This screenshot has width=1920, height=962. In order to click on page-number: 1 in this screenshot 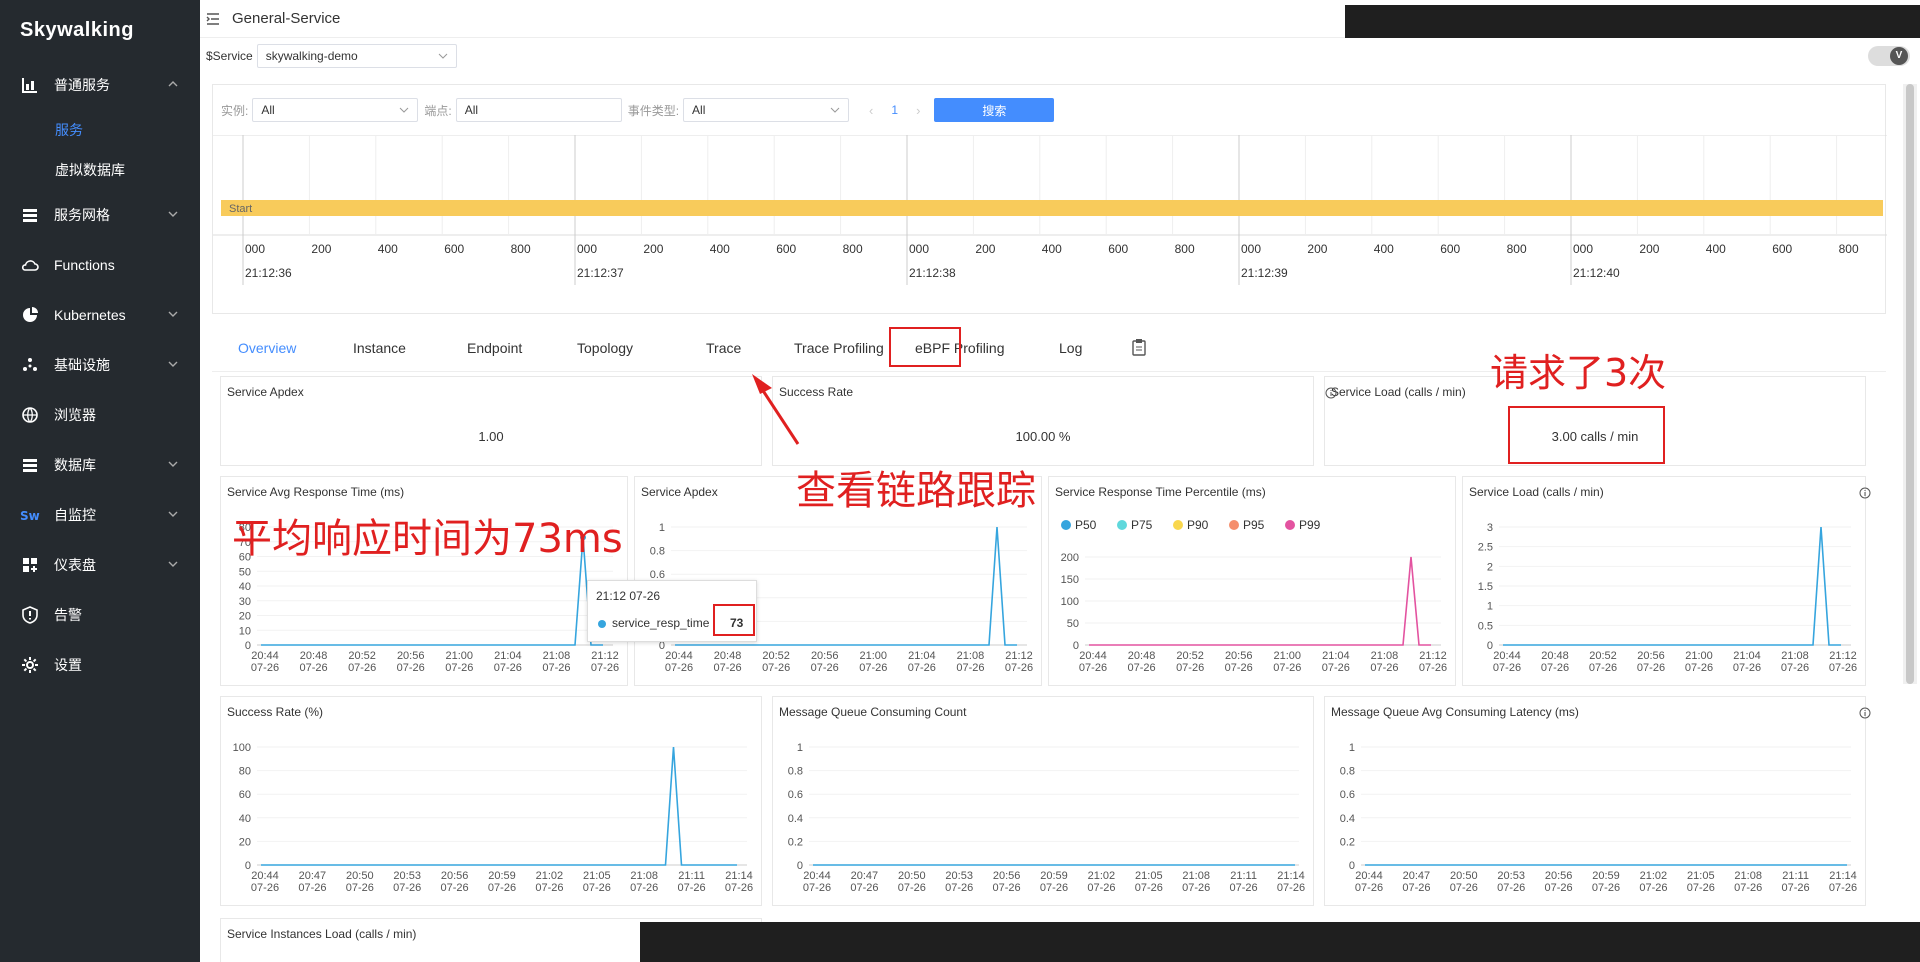, I will do `click(894, 110)`.